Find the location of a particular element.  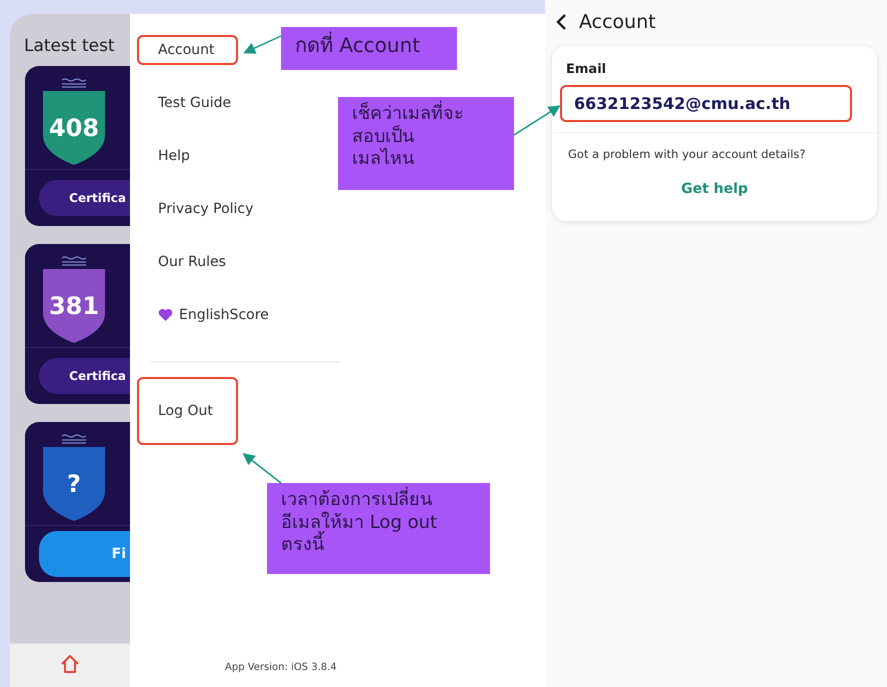

email-label: Email is located at coordinates (587, 69).